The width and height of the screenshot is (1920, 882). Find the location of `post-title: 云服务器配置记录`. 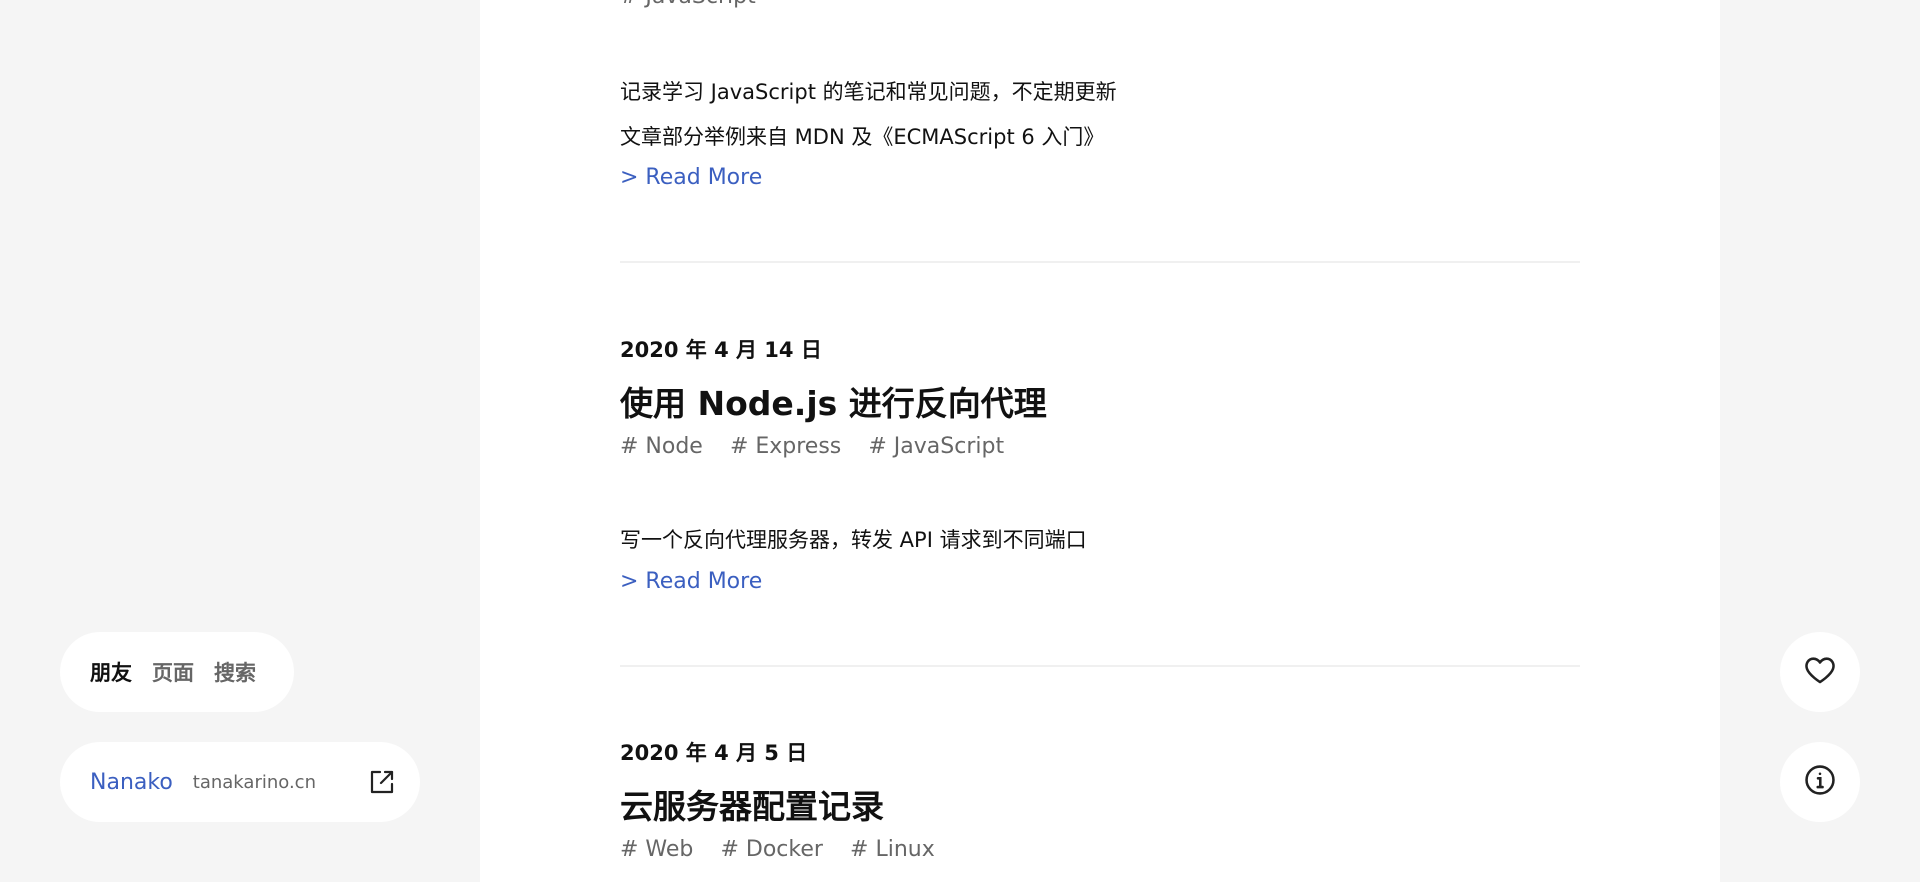

post-title: 云服务器配置记录 is located at coordinates (752, 804).